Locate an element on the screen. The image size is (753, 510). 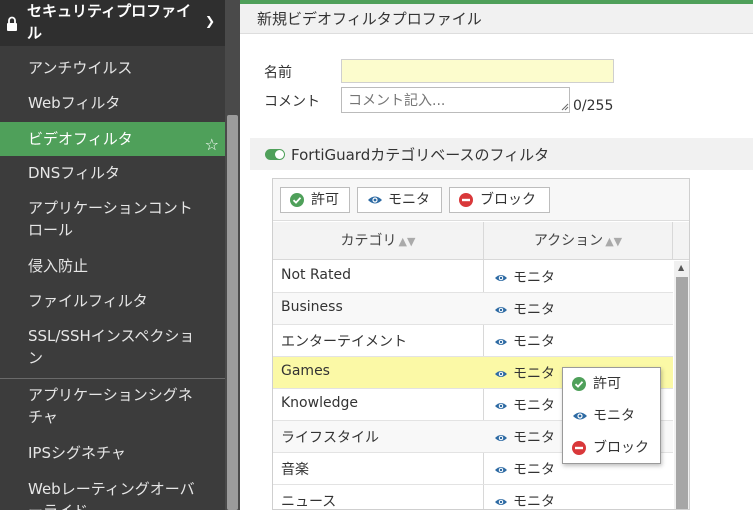
block-button-label: ブロック is located at coordinates (508, 200).